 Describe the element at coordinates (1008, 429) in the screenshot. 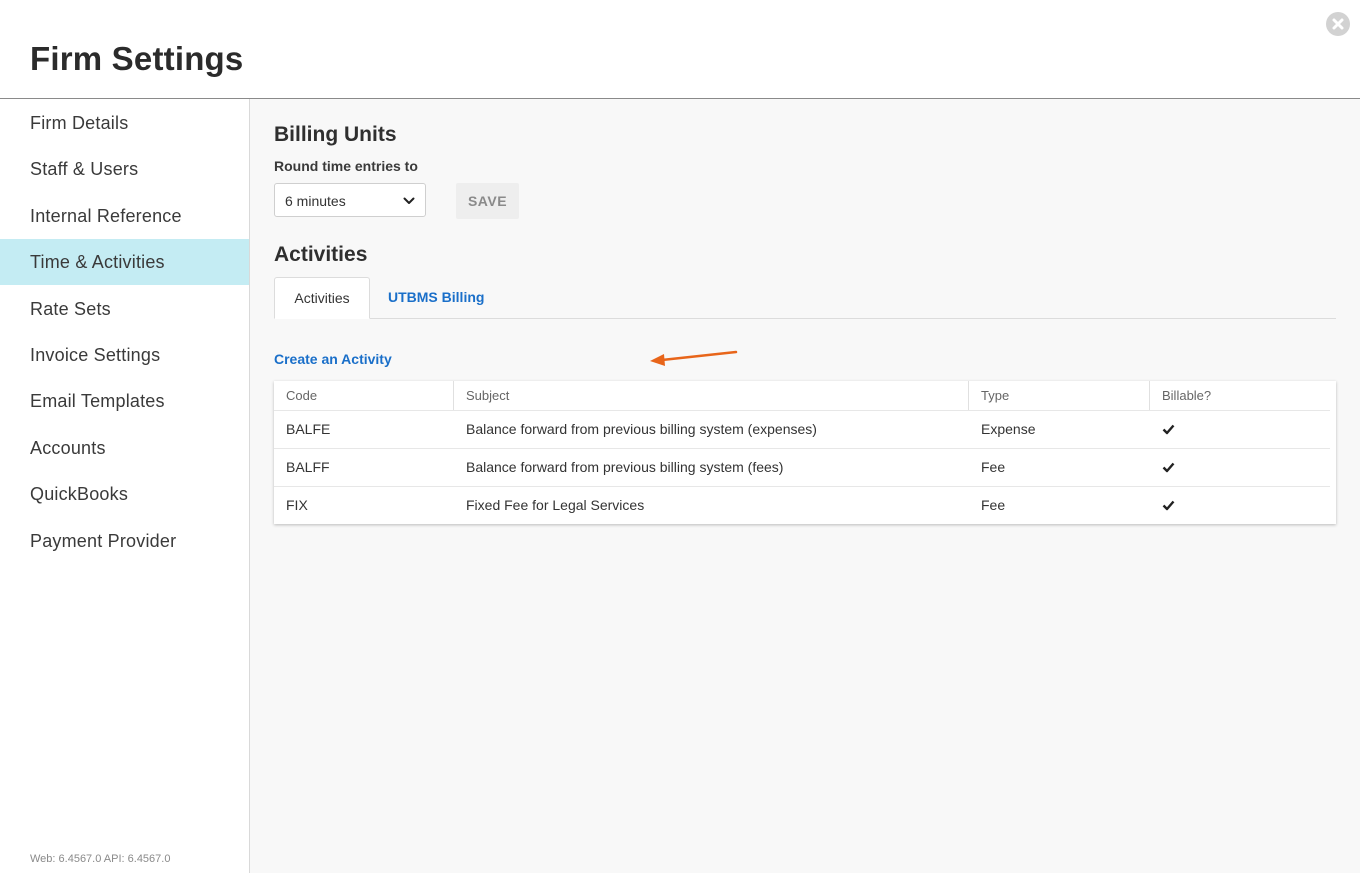

I see `cell-type: Expense` at that location.